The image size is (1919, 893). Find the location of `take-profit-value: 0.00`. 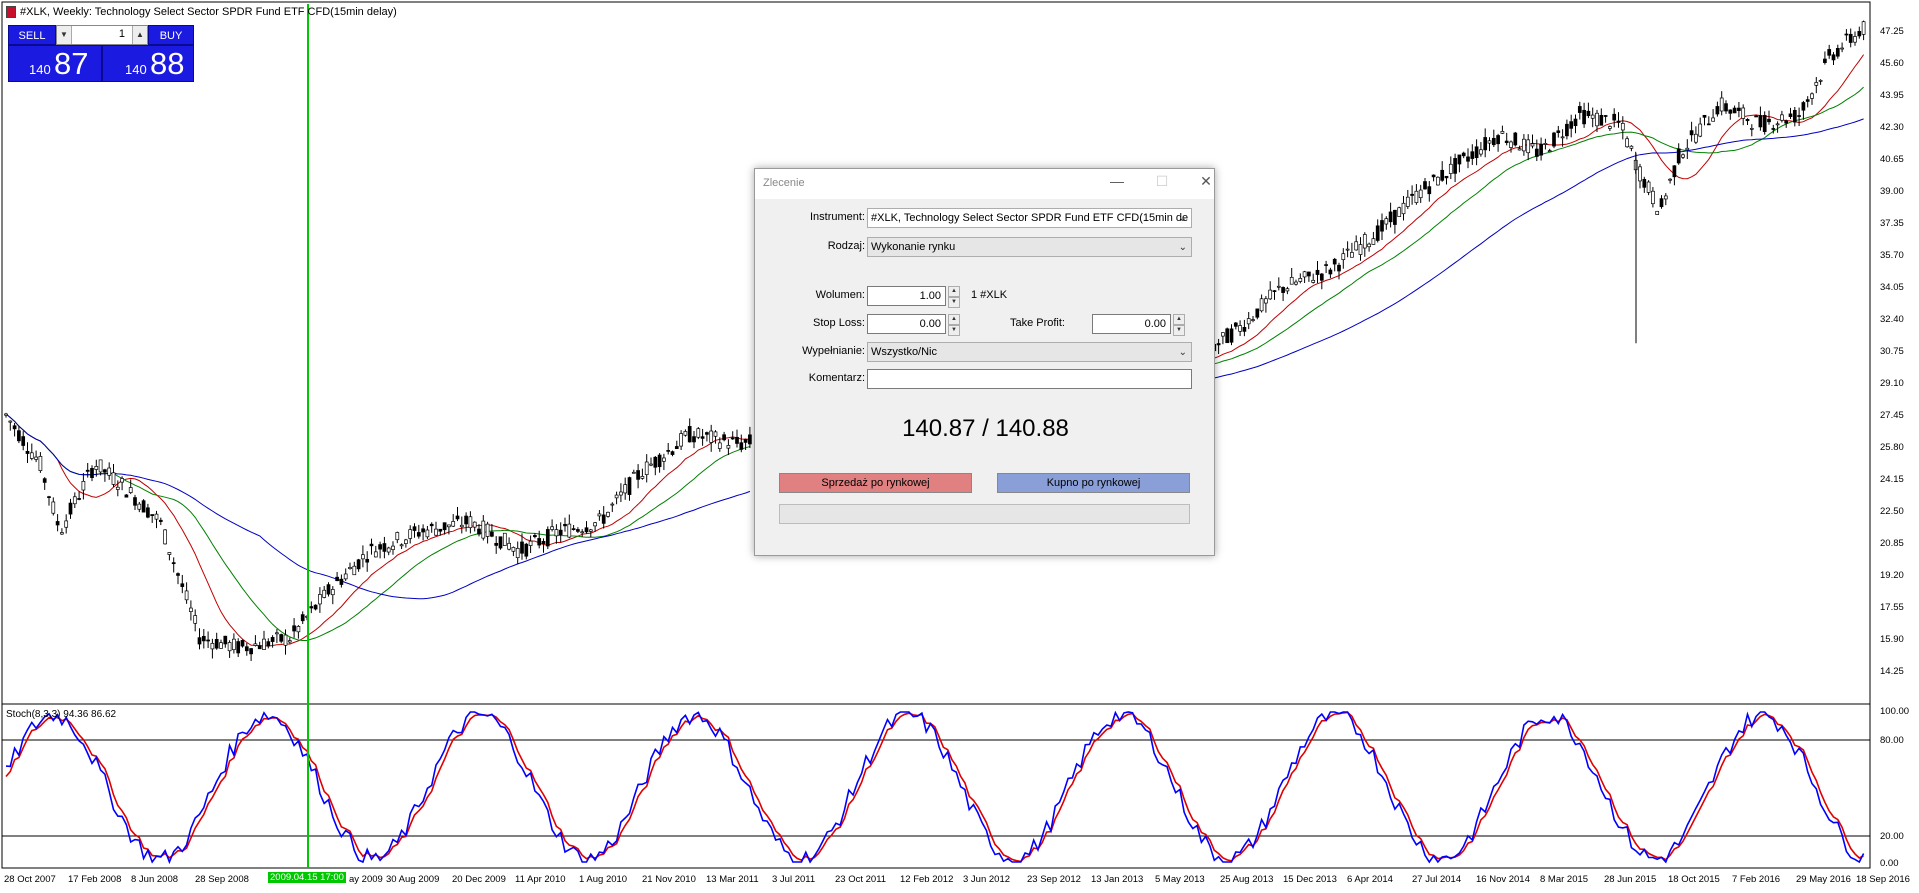

take-profit-value: 0.00 is located at coordinates (1155, 324).